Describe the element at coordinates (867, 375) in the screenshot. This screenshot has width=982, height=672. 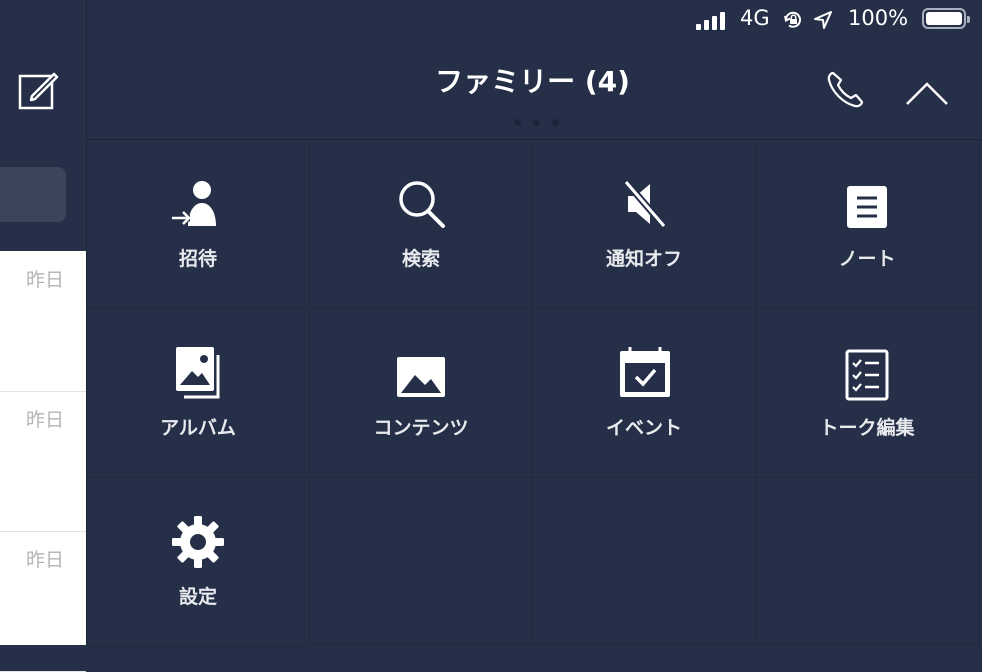
I see `edit-talk-icon` at that location.